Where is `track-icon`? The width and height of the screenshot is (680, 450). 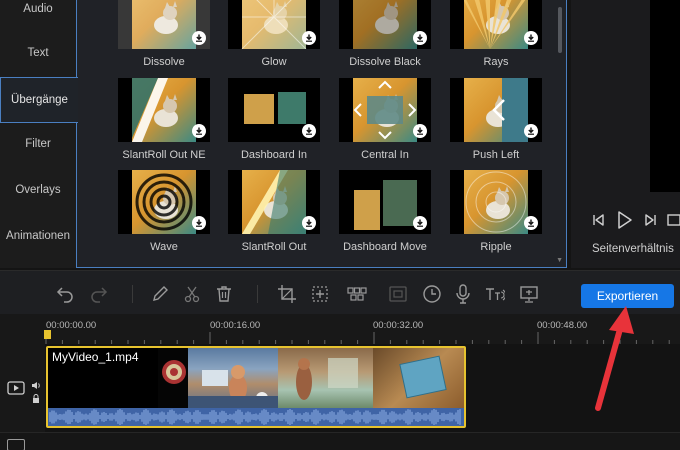 track-icon is located at coordinates (16, 444).